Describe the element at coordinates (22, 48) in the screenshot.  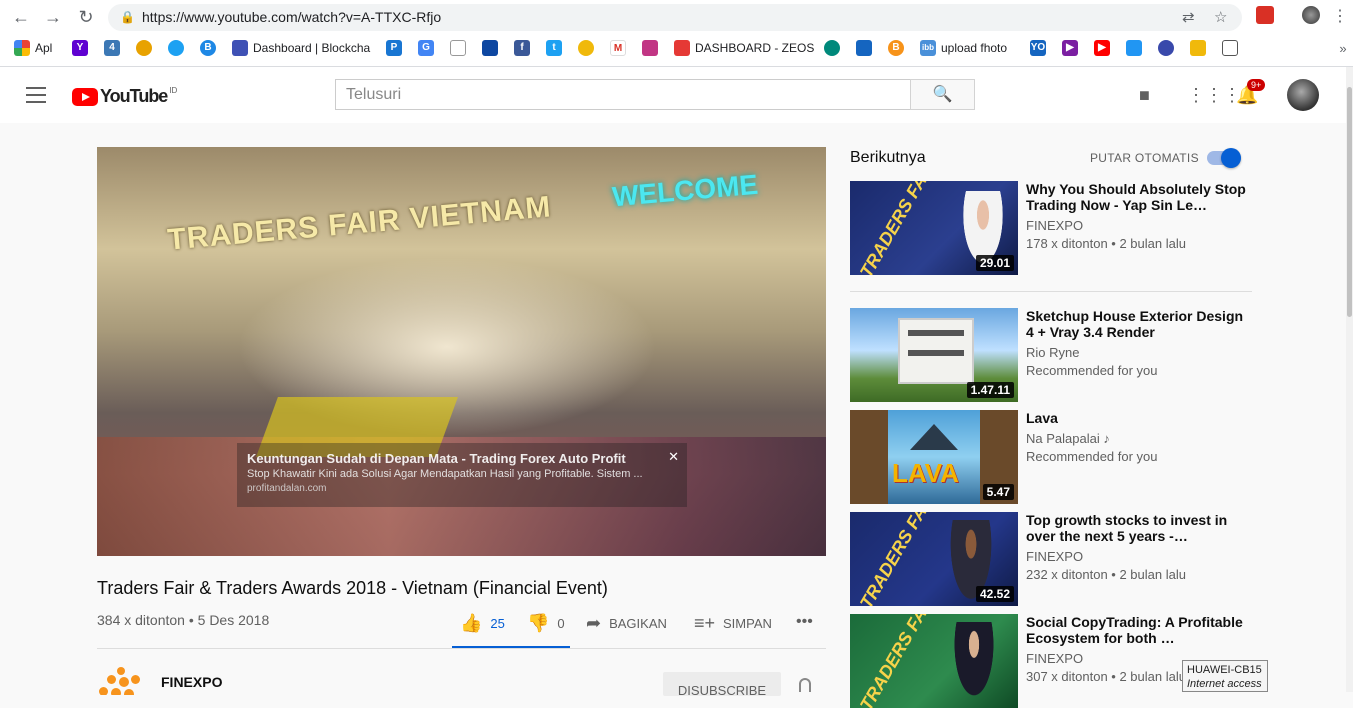
I see `apps-grid-icon` at that location.